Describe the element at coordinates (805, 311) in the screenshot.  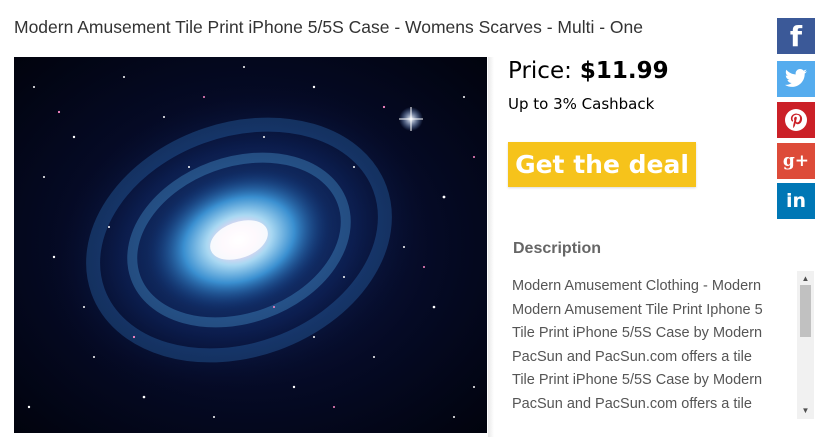
I see `scroll-thumb` at that location.